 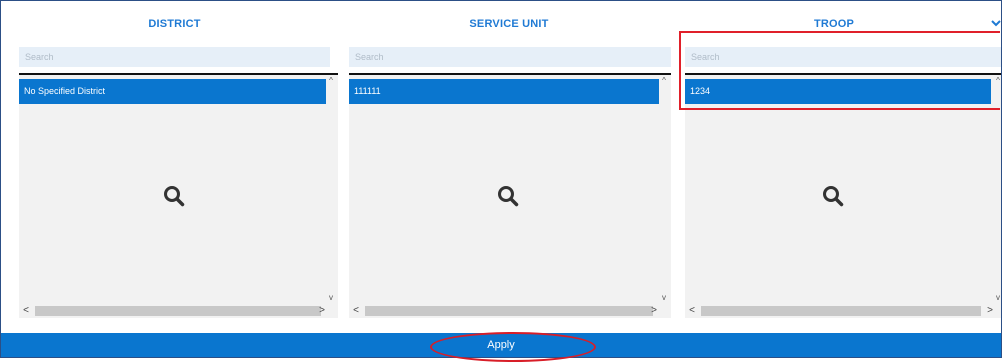 What do you see at coordinates (504, 91) in the screenshot?
I see `service-unit-list-item: 111111` at bounding box center [504, 91].